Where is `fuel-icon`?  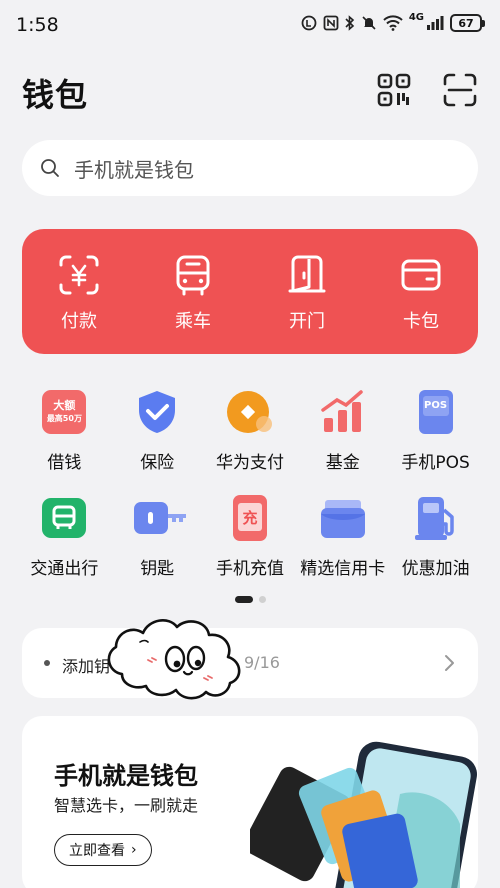 fuel-icon is located at coordinates (436, 518).